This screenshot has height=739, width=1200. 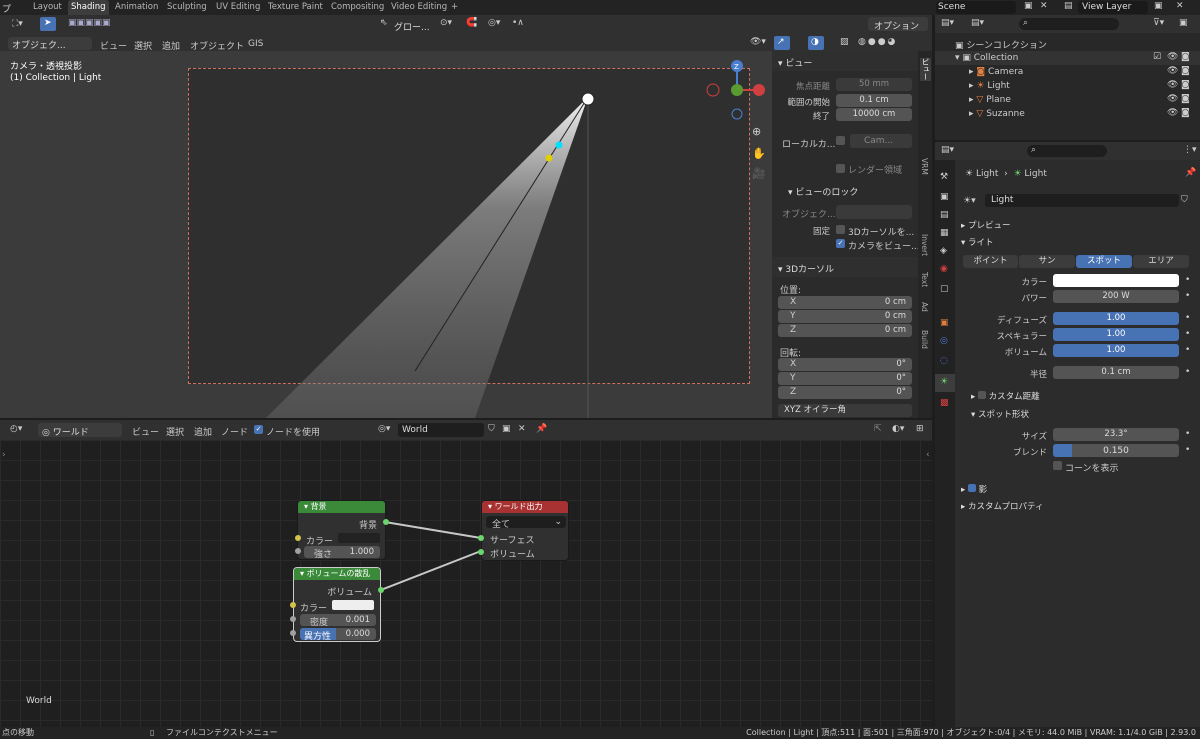 I want to click on power-field: 200 W, so click(x=1116, y=296).